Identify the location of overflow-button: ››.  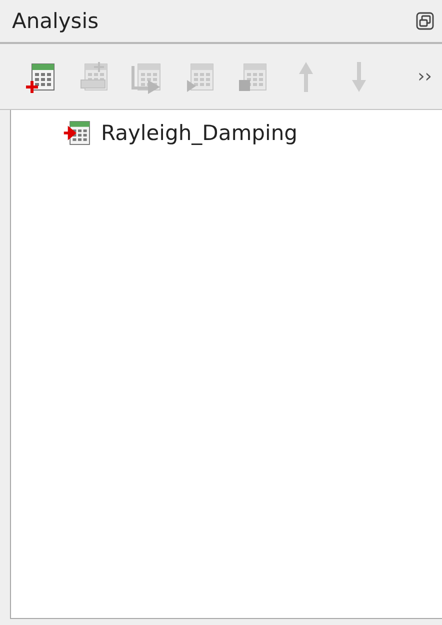
(425, 76).